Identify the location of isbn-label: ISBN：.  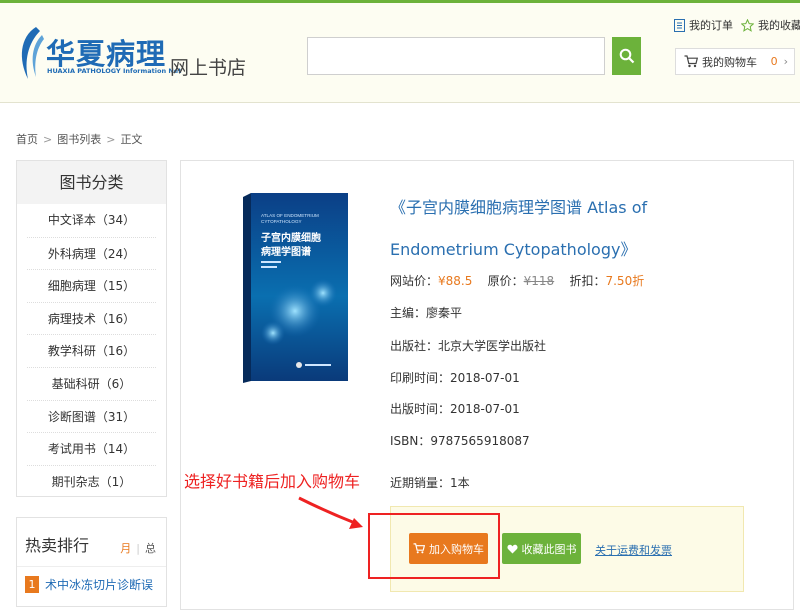
(410, 441).